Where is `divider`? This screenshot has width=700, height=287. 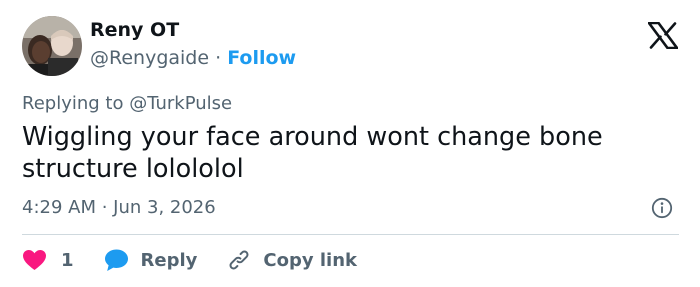
divider is located at coordinates (350, 234).